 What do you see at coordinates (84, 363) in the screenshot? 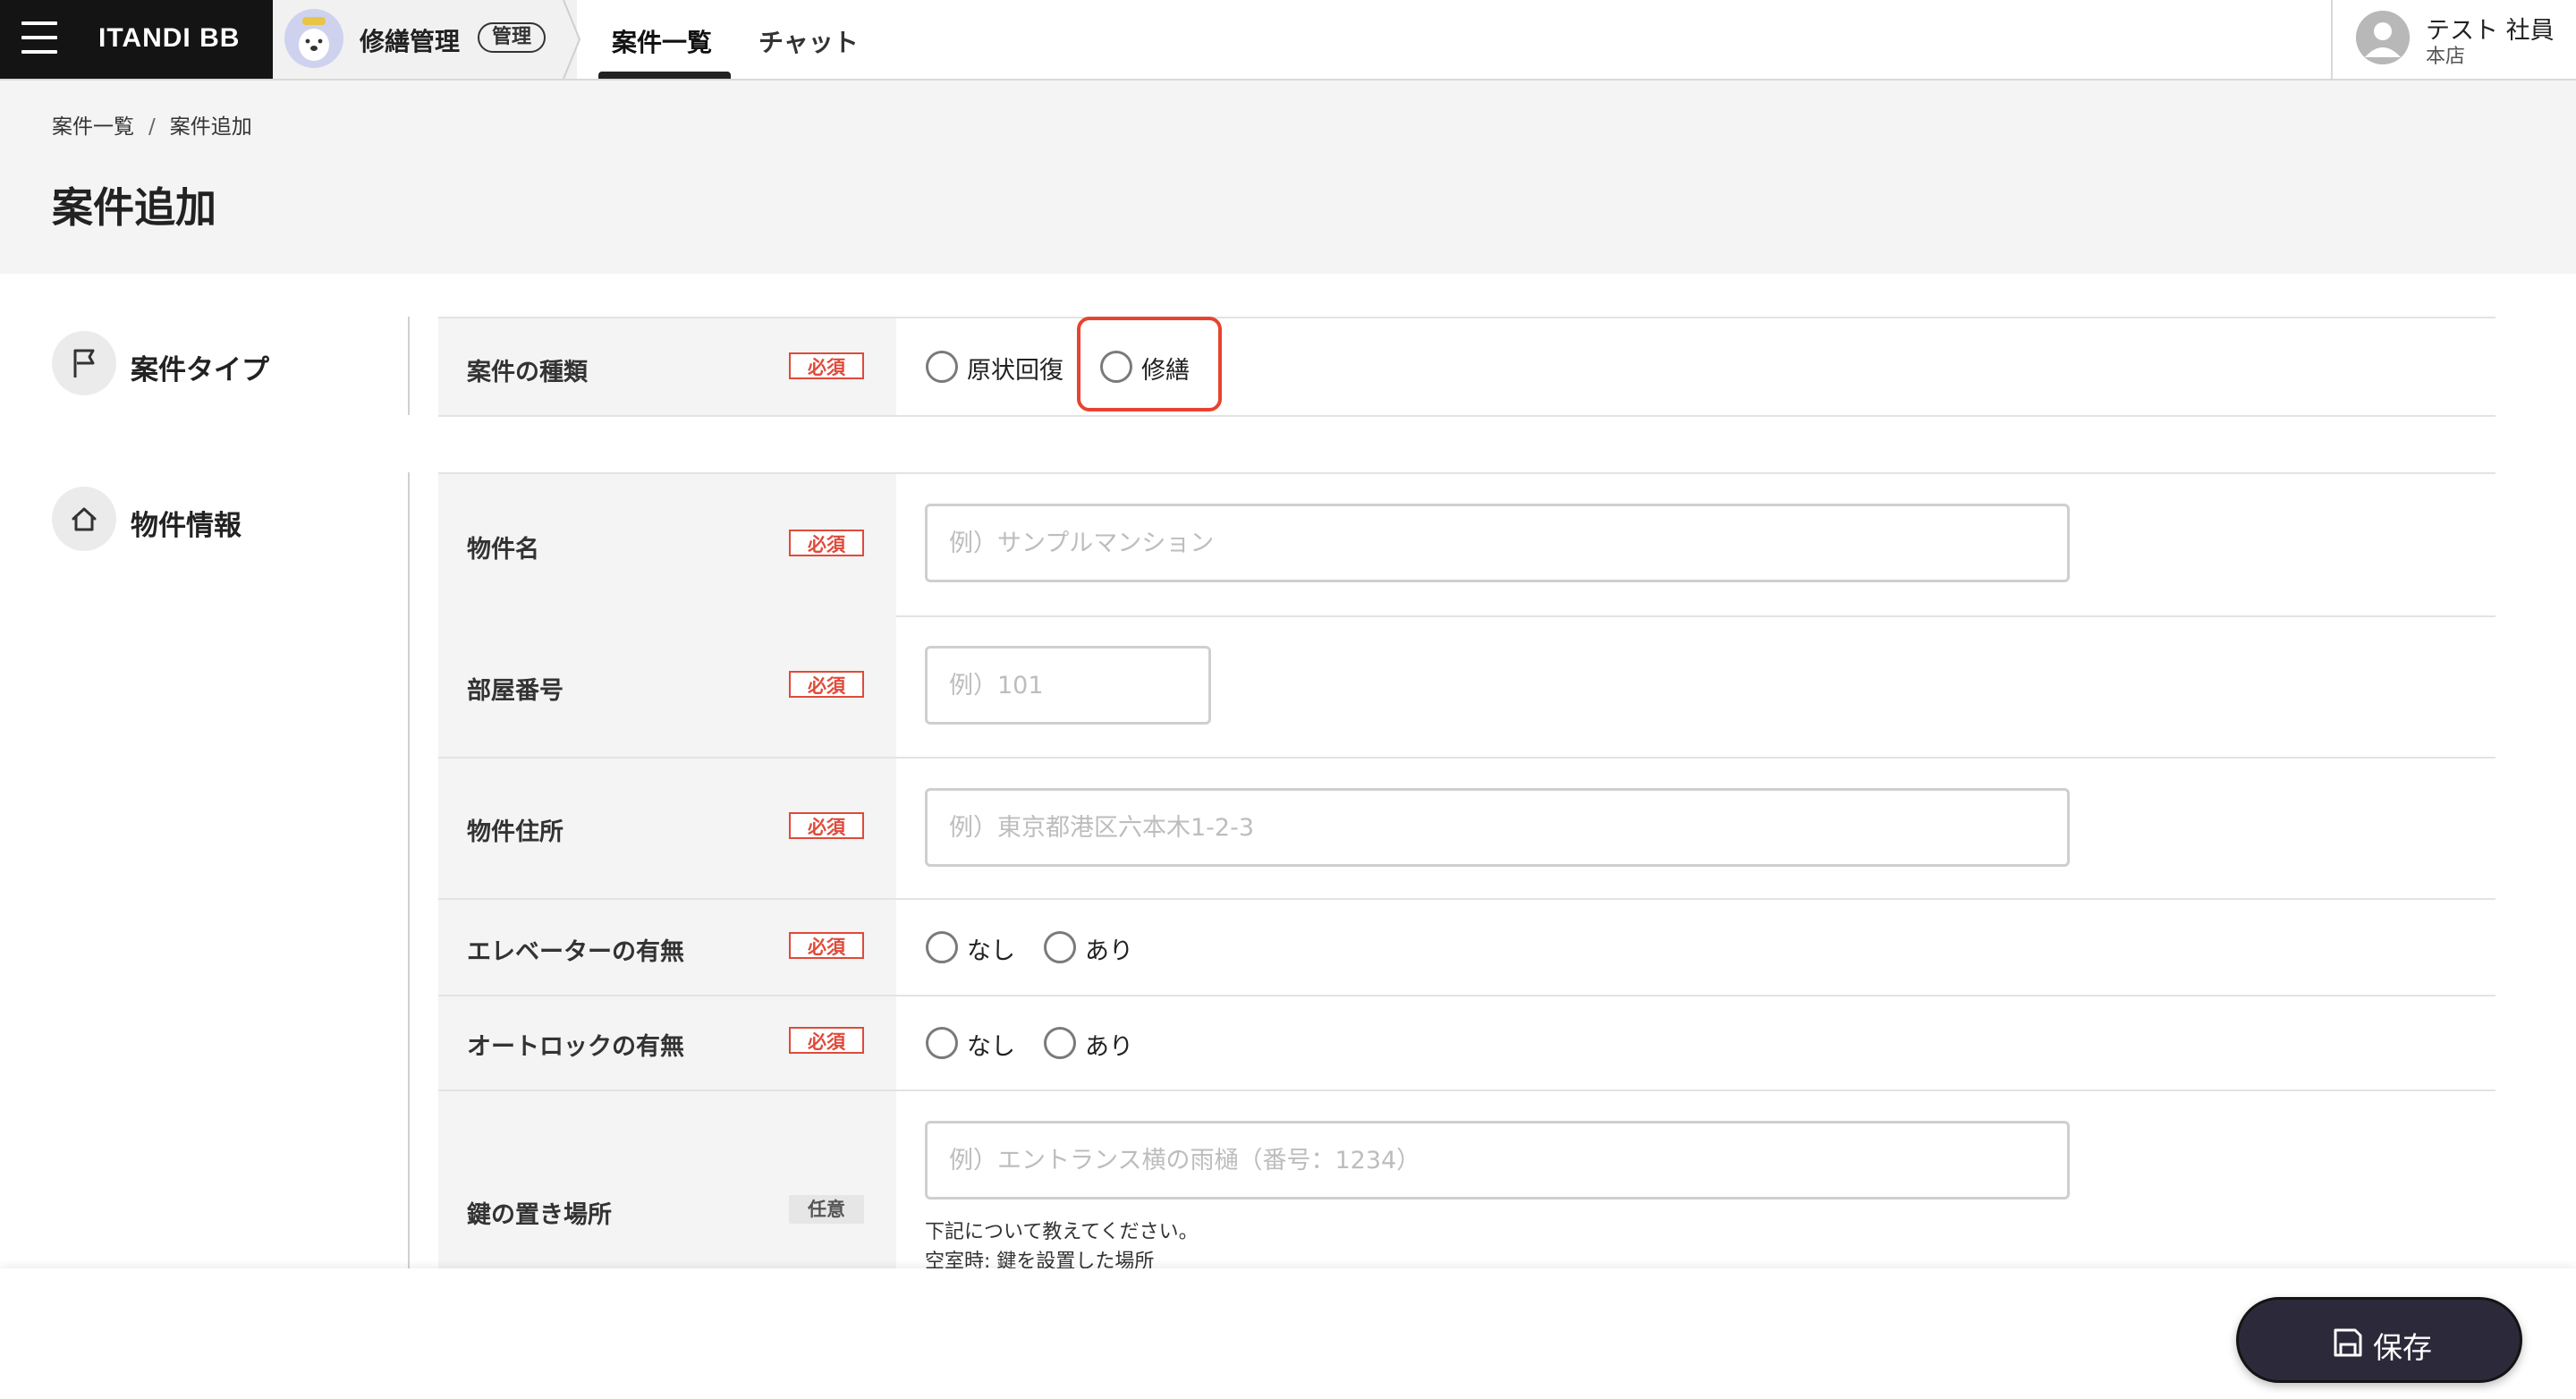
I see `flag-icon` at bounding box center [84, 363].